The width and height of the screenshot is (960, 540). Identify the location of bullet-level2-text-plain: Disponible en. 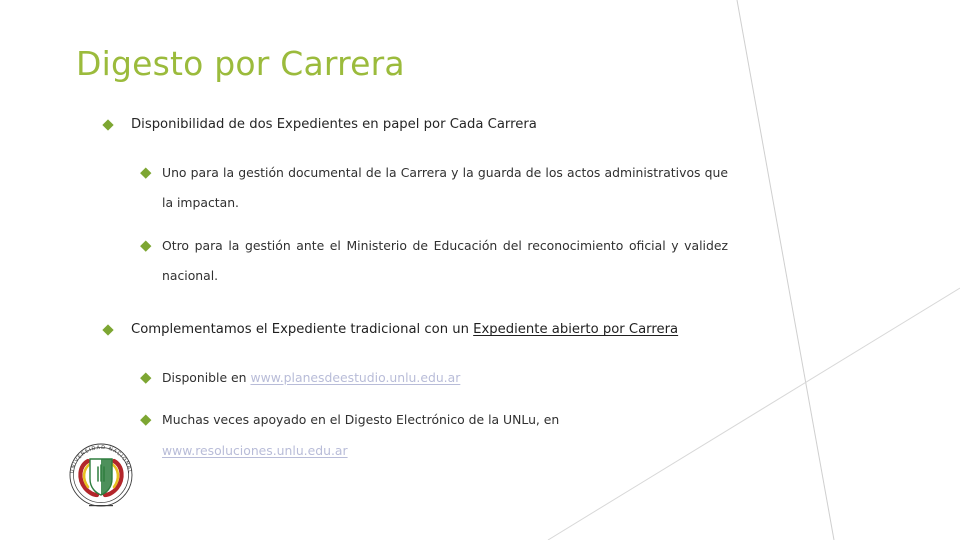
(206, 378).